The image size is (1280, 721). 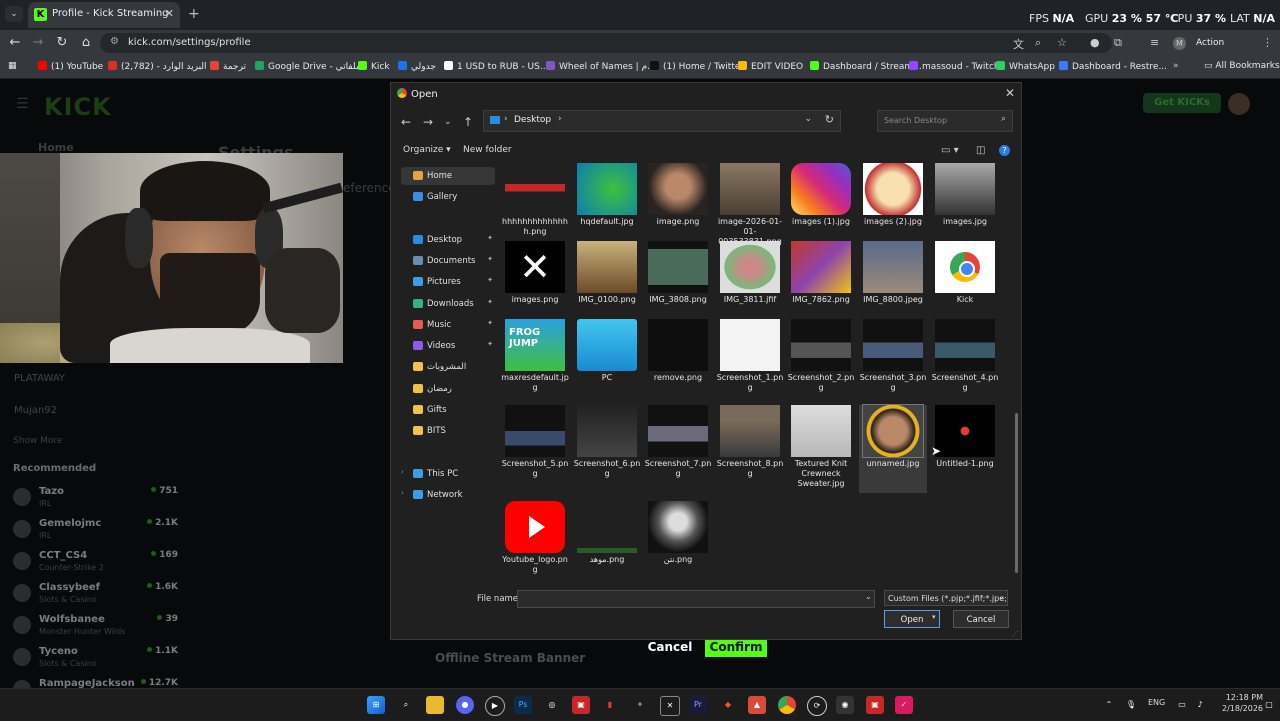 What do you see at coordinates (817, 706) in the screenshot?
I see `app-circle-icon: ⟳` at bounding box center [817, 706].